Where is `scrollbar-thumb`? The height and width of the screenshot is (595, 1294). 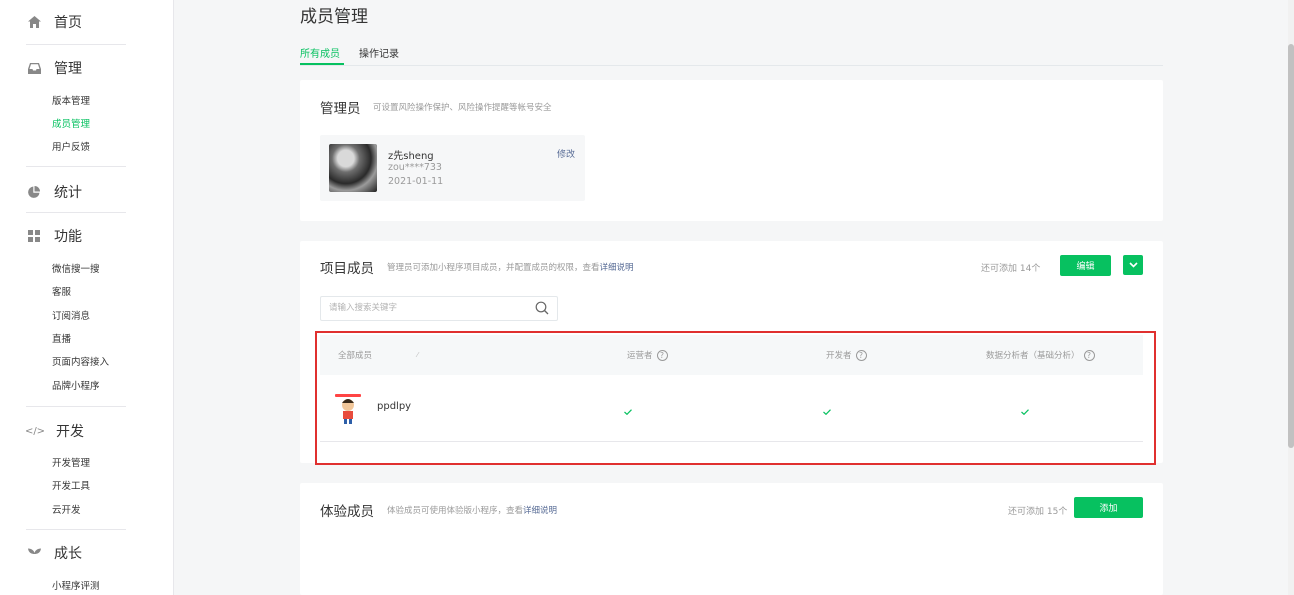 scrollbar-thumb is located at coordinates (1291, 246).